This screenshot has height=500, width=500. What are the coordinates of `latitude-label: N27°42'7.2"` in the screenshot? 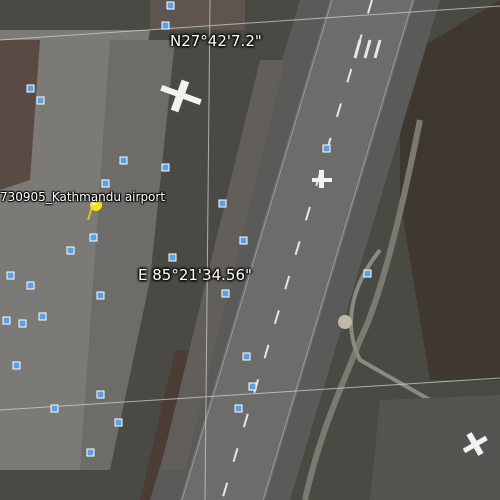 It's located at (216, 41).